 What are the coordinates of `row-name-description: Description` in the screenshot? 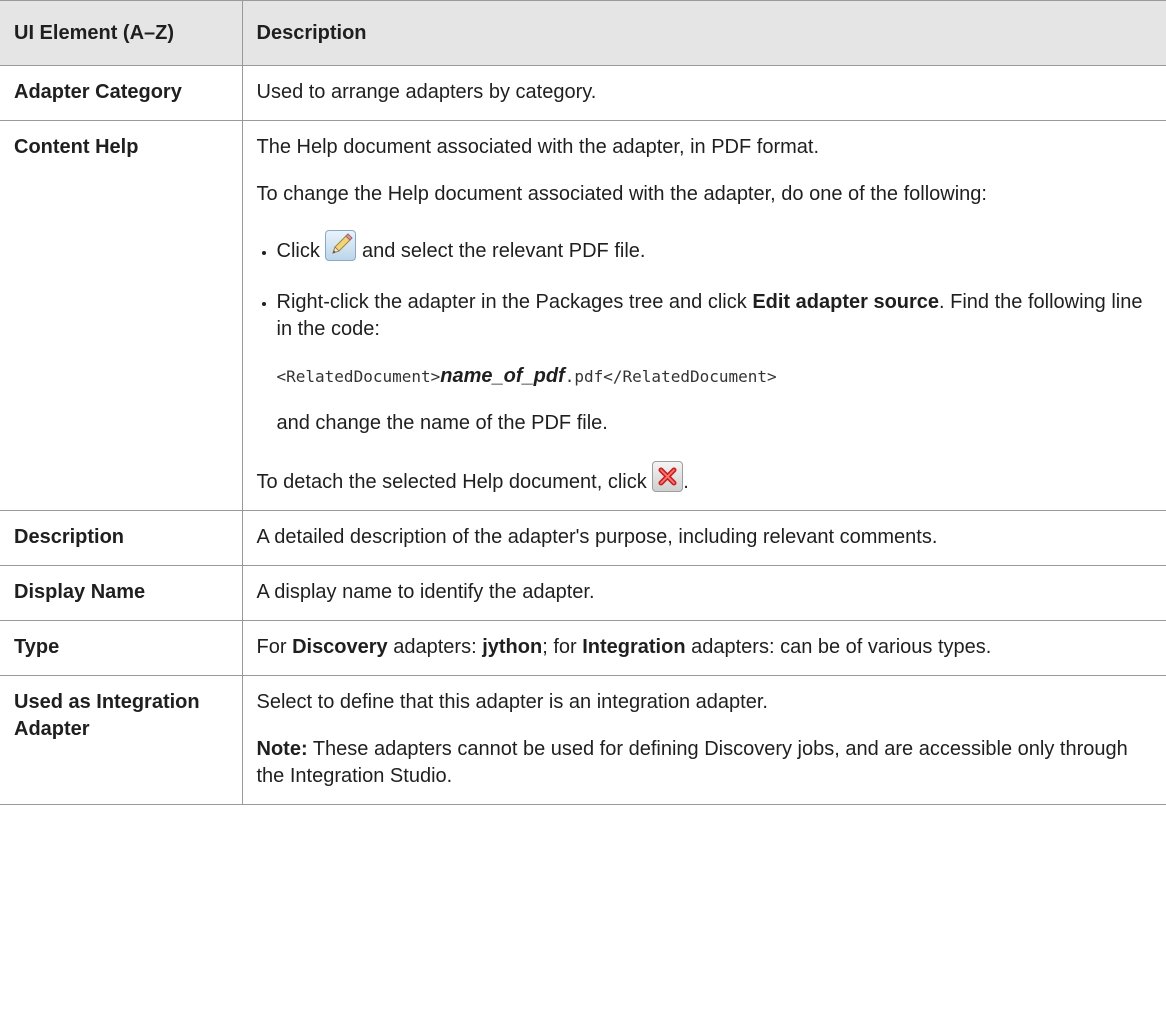 It's located at (121, 538).